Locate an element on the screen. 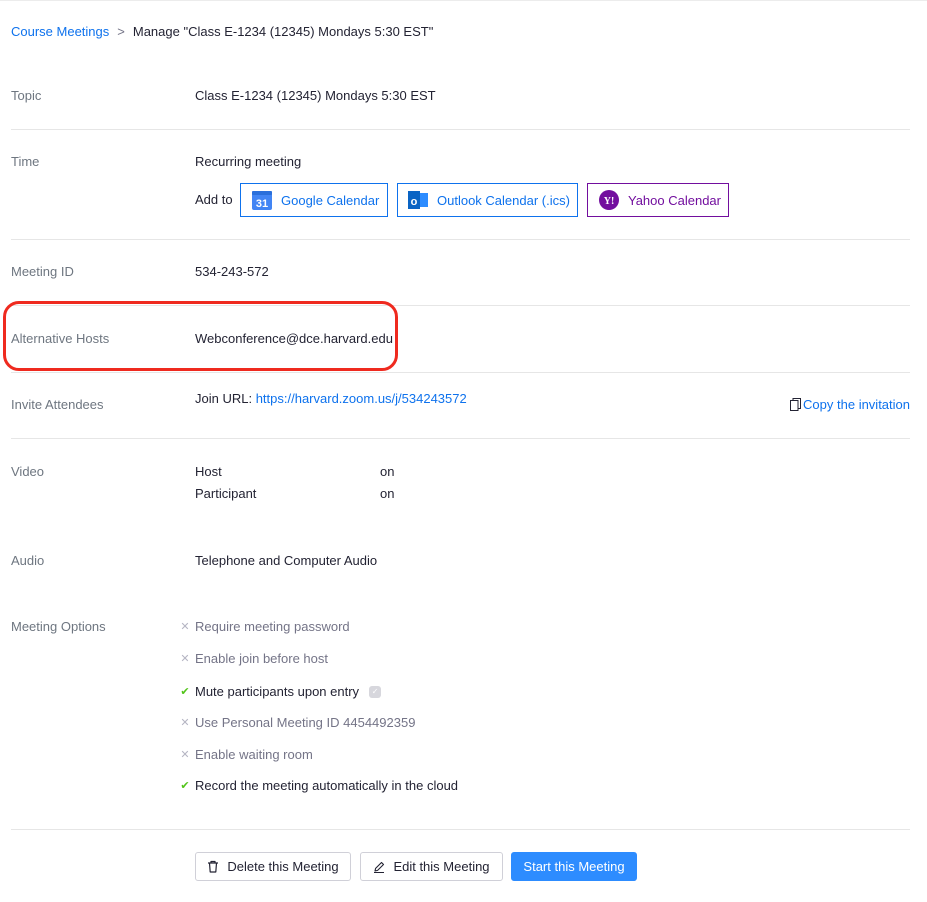 Image resolution: width=927 pixels, height=902 pixels. delete-meeting-button: Delete this Meeting is located at coordinates (273, 866).